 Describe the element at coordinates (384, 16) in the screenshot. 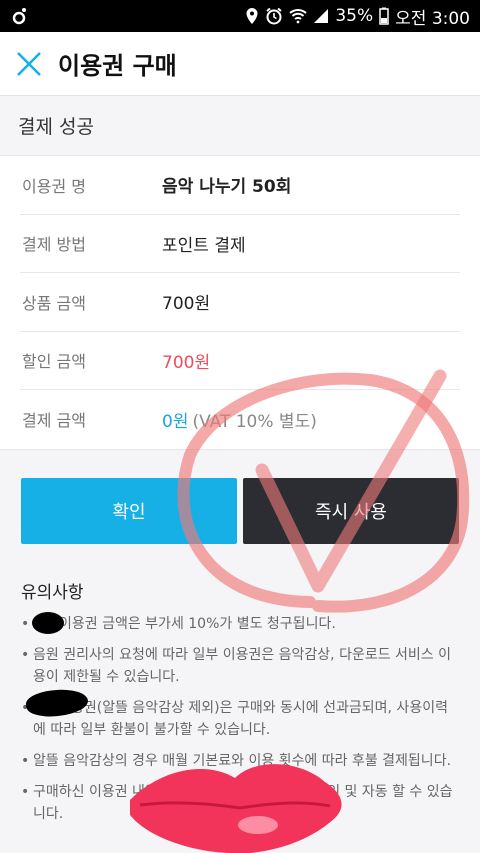

I see `battery-icon` at that location.